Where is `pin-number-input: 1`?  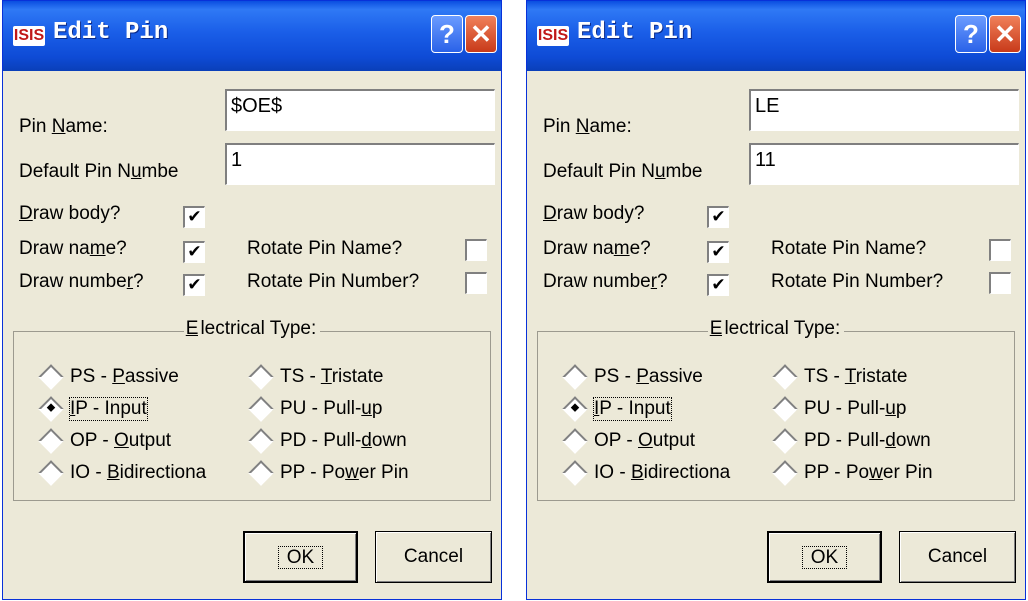
pin-number-input: 1 is located at coordinates (360, 164).